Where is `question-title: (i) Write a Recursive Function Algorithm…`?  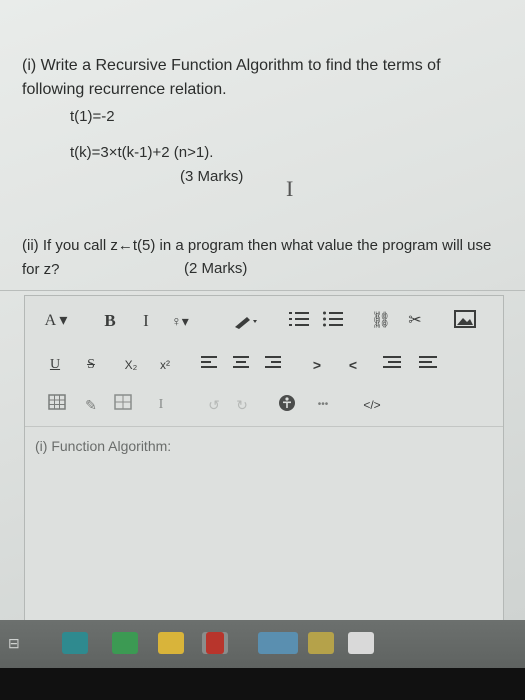 question-title: (i) Write a Recursive Function Algorithm… is located at coordinates (231, 77).